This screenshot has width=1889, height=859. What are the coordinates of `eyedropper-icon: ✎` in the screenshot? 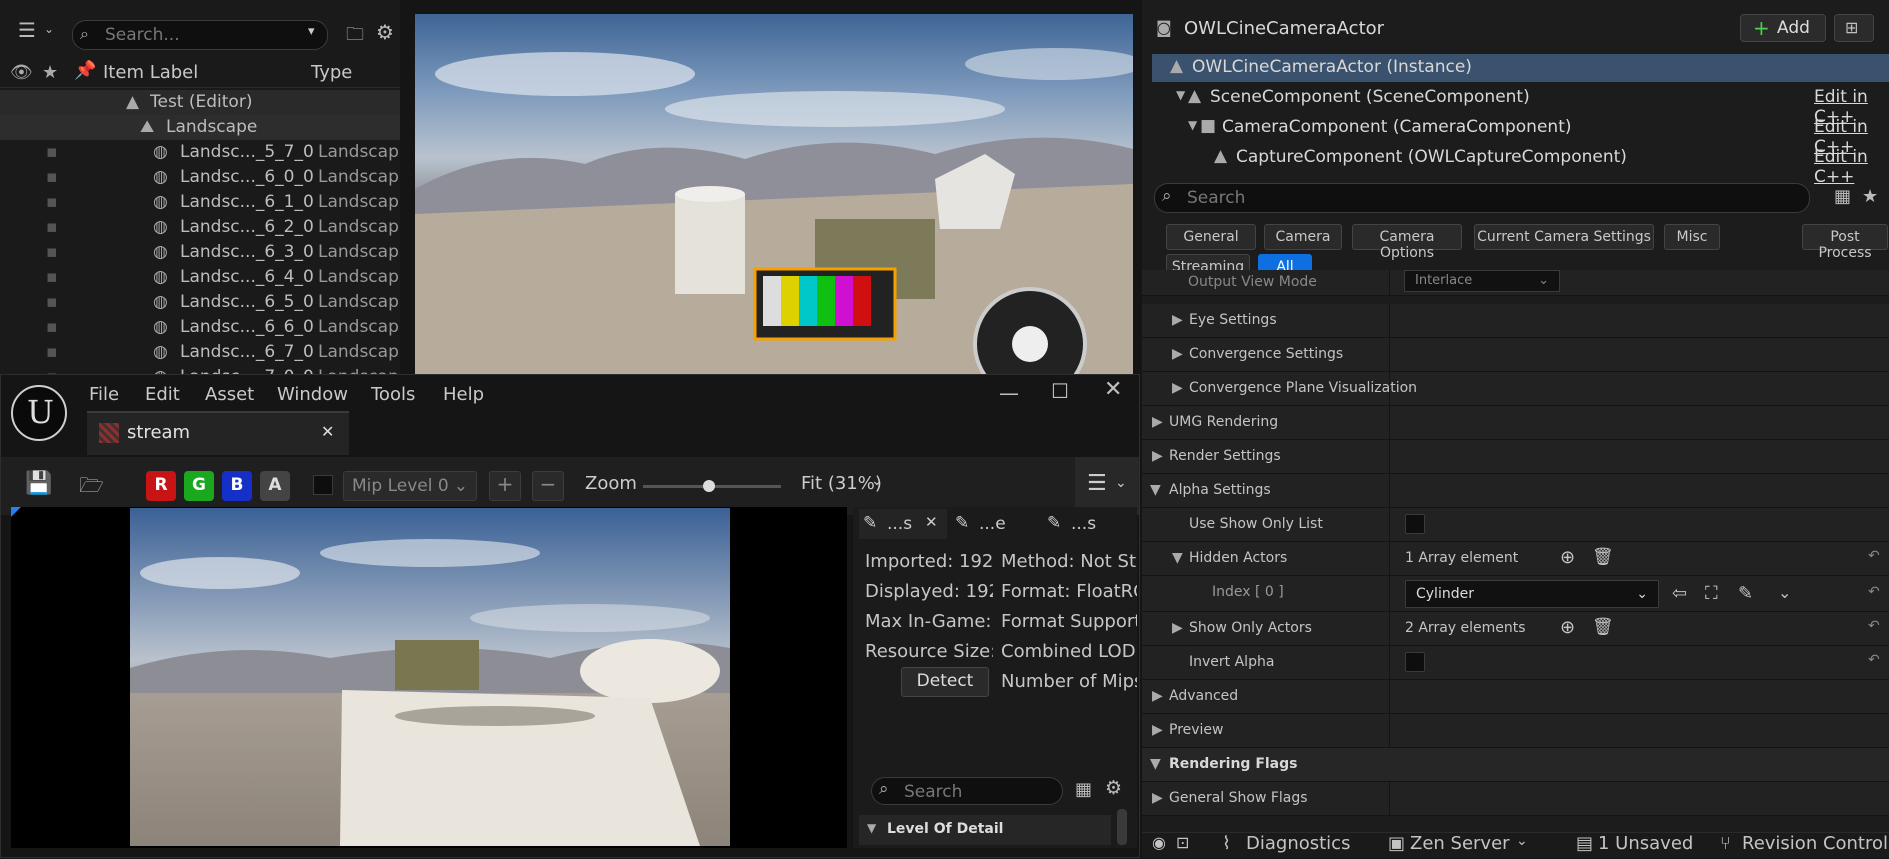 It's located at (1745, 593).